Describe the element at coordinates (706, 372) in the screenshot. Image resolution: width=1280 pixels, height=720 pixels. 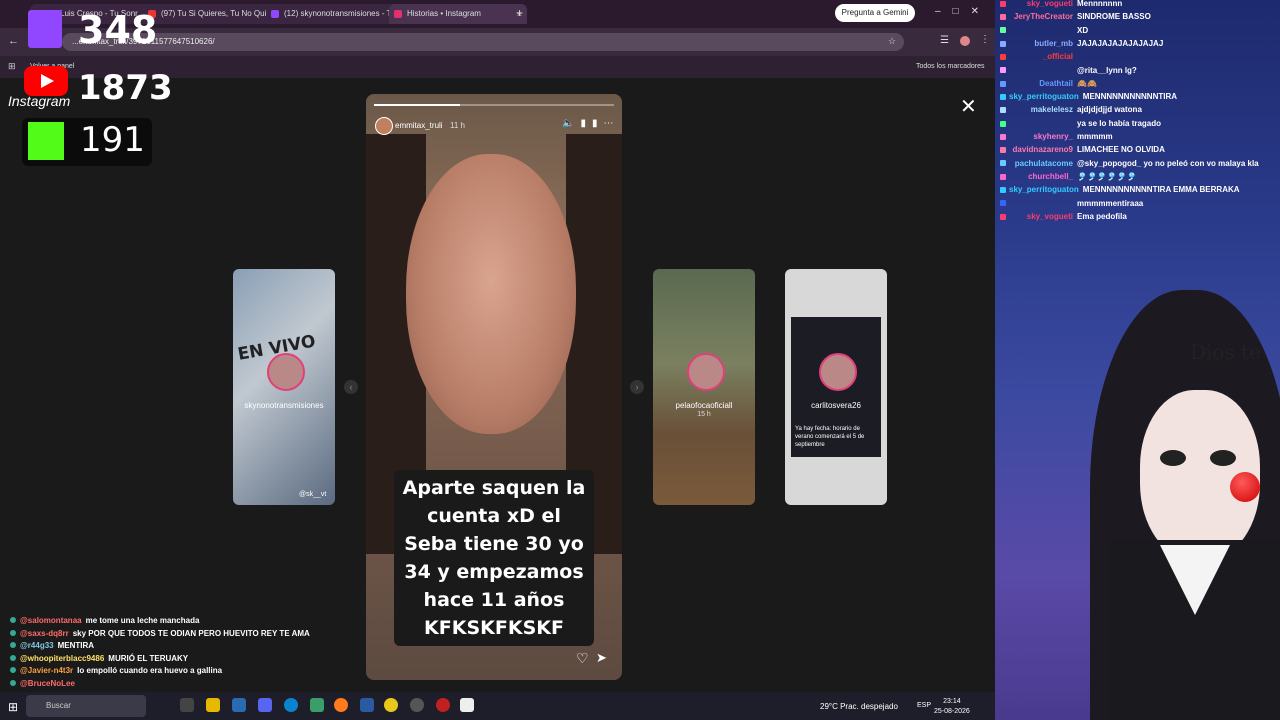
I see `thumb-avatar` at that location.